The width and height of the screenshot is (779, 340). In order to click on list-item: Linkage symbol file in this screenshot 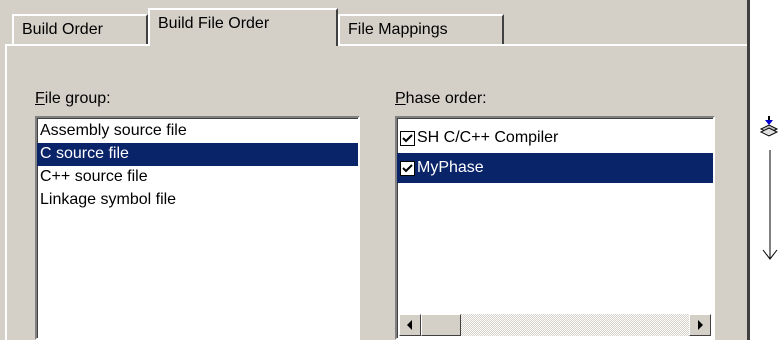, I will do `click(197, 200)`.